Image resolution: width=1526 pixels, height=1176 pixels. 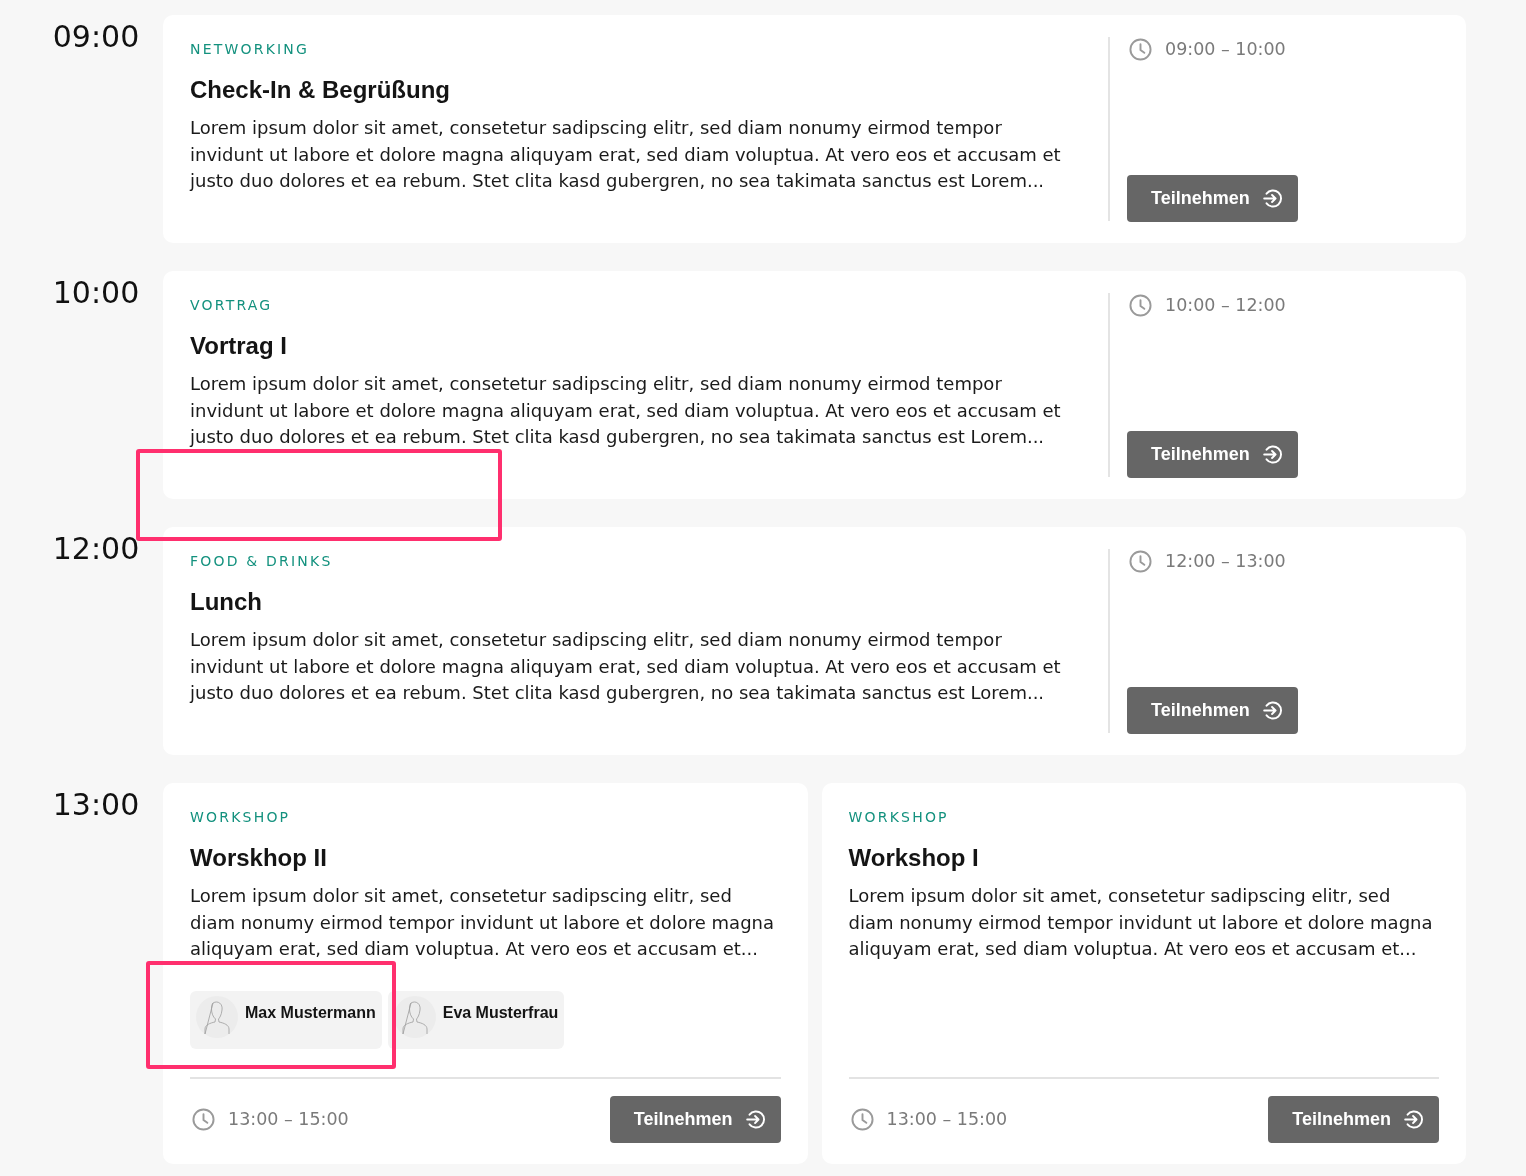 I want to click on session-category: FOOD & DRINKS, so click(x=262, y=561).